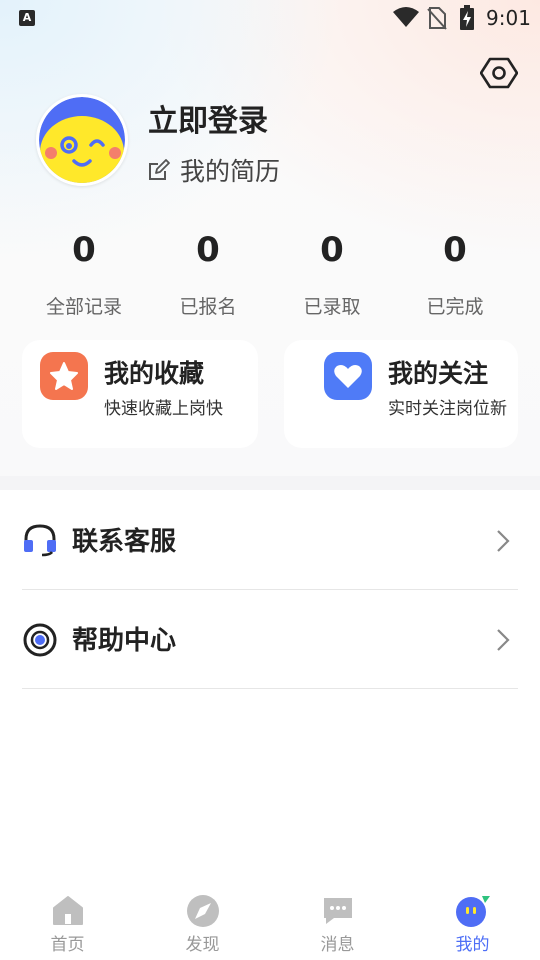  Describe the element at coordinates (140, 394) in the screenshot. I see `my-favorites-card: 我的收藏 快速收藏上岗快` at that location.